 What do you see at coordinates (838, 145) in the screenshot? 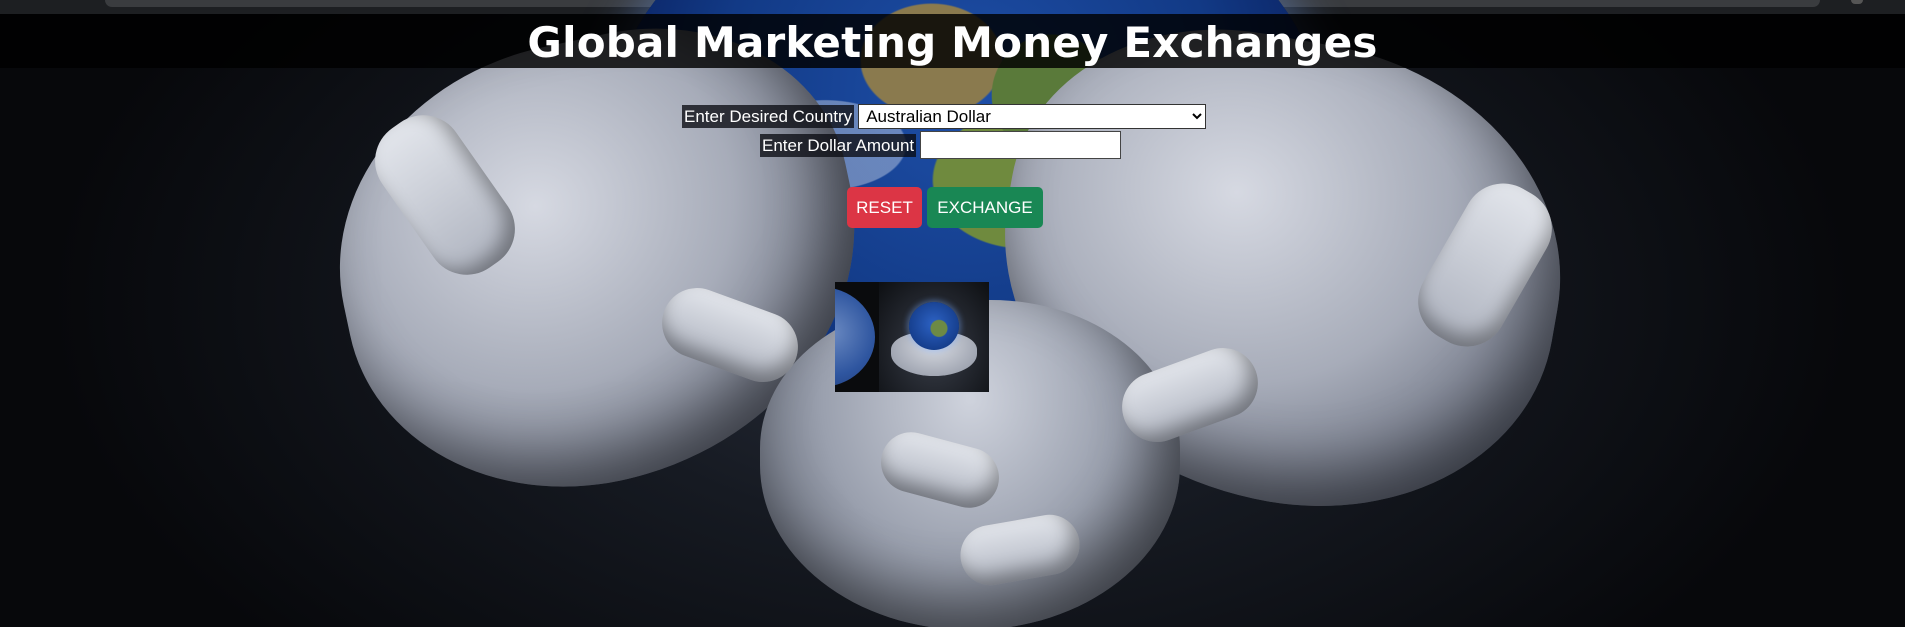
I see `amount-label: Enter Dollar Amount` at bounding box center [838, 145].